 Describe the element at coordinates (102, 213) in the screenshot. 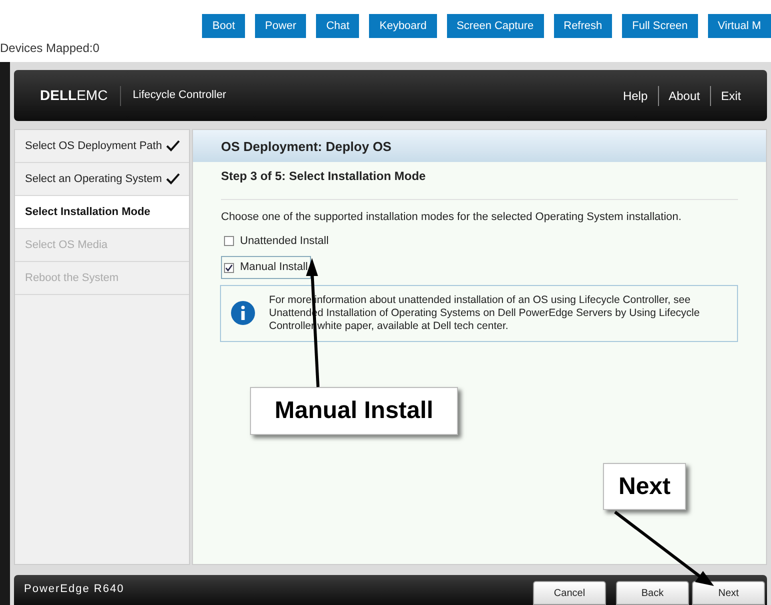

I see `step-item: Select Installation Mode` at that location.